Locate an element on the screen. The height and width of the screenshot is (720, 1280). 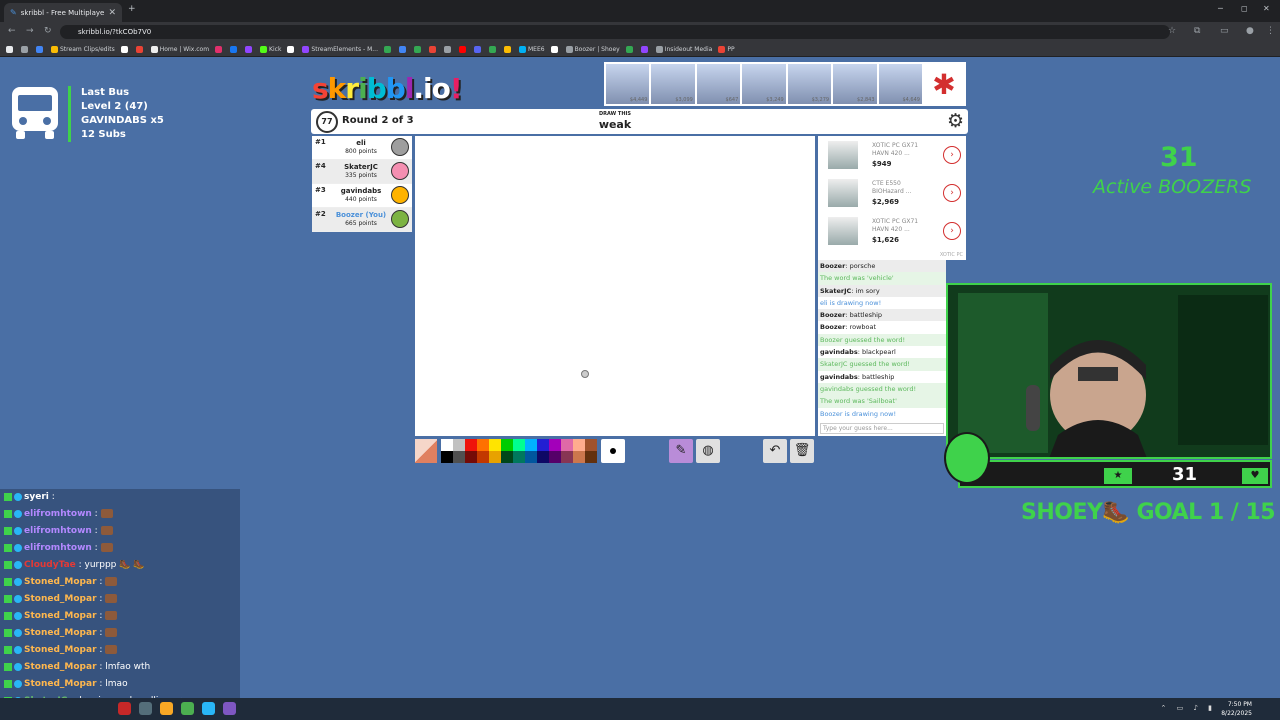
bookmark-item: Stream Clips/edits is located at coordinates (83, 49).